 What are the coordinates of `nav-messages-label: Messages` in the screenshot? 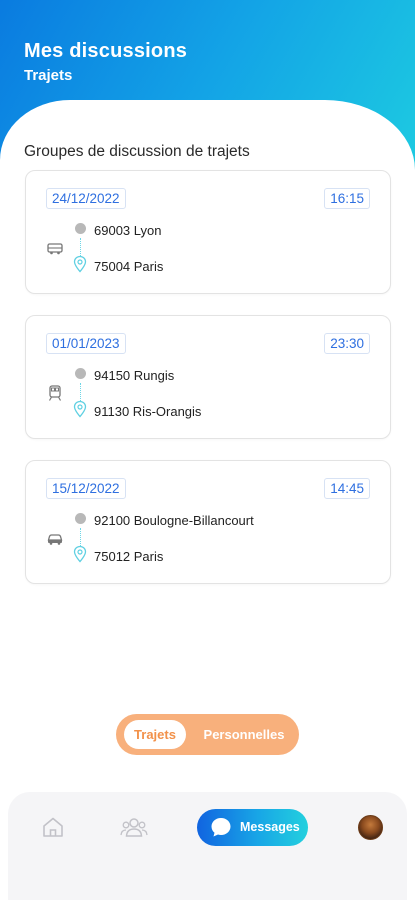 It's located at (270, 827).